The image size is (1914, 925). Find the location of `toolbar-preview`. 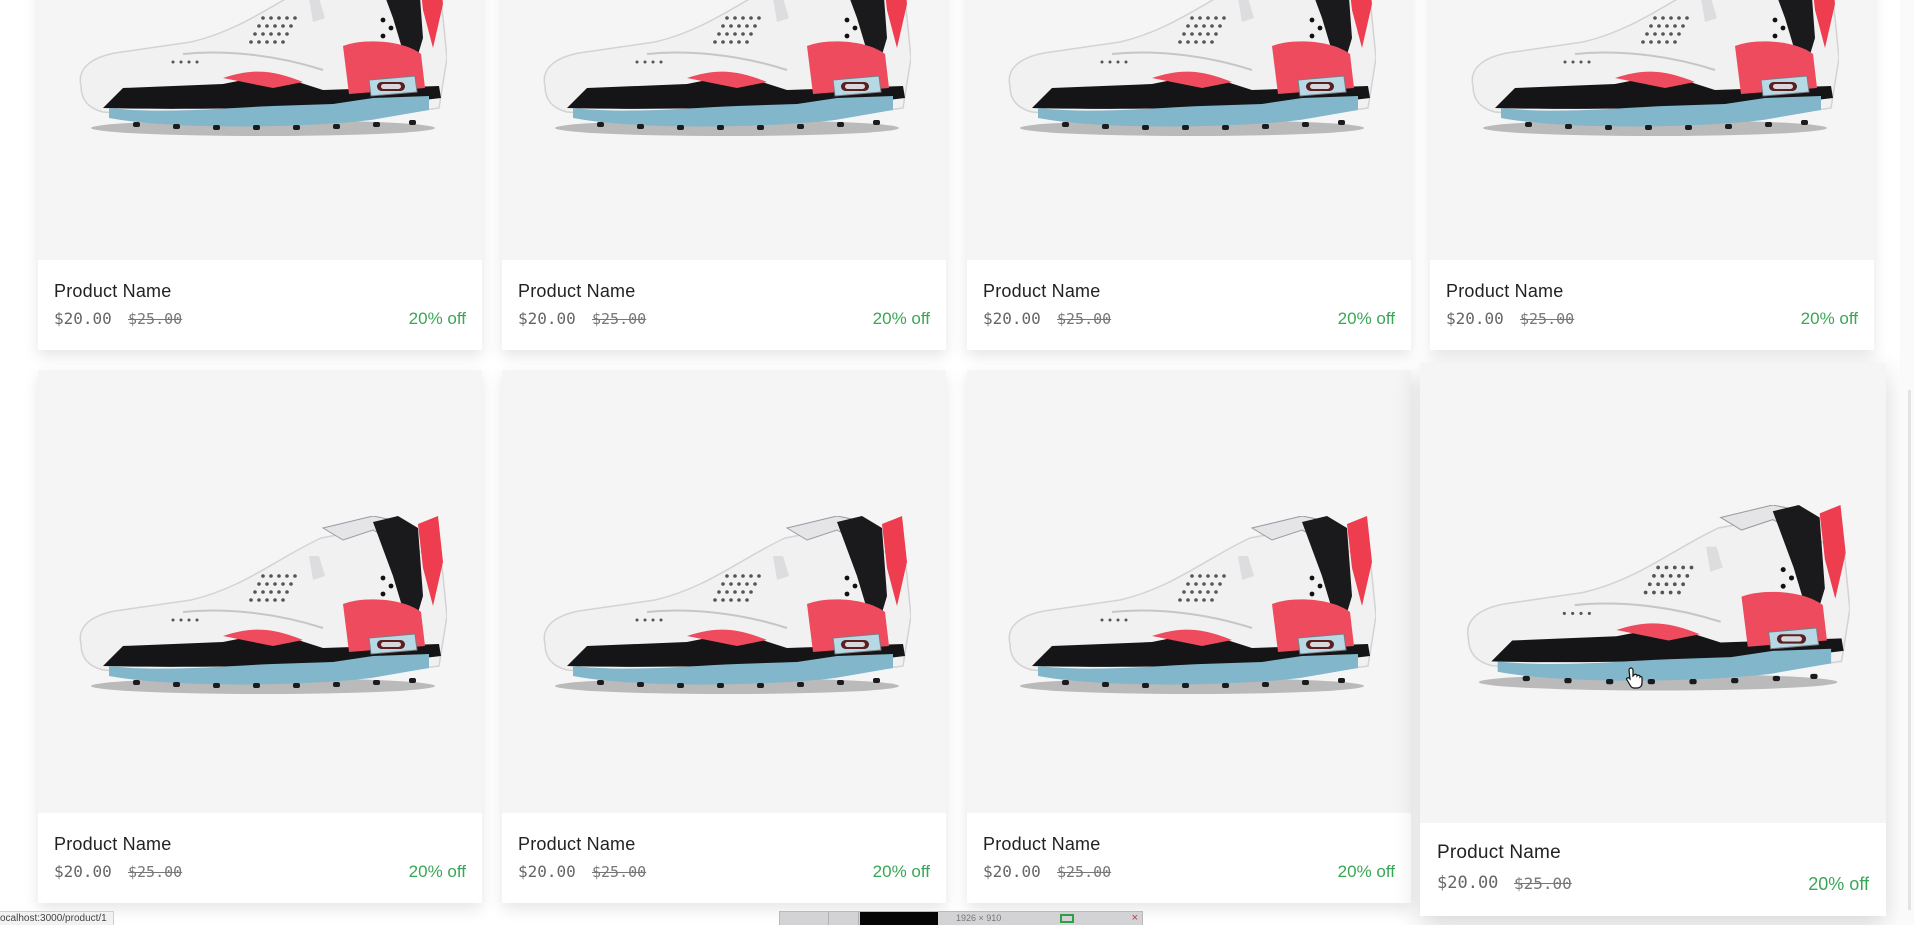

toolbar-preview is located at coordinates (899, 918).